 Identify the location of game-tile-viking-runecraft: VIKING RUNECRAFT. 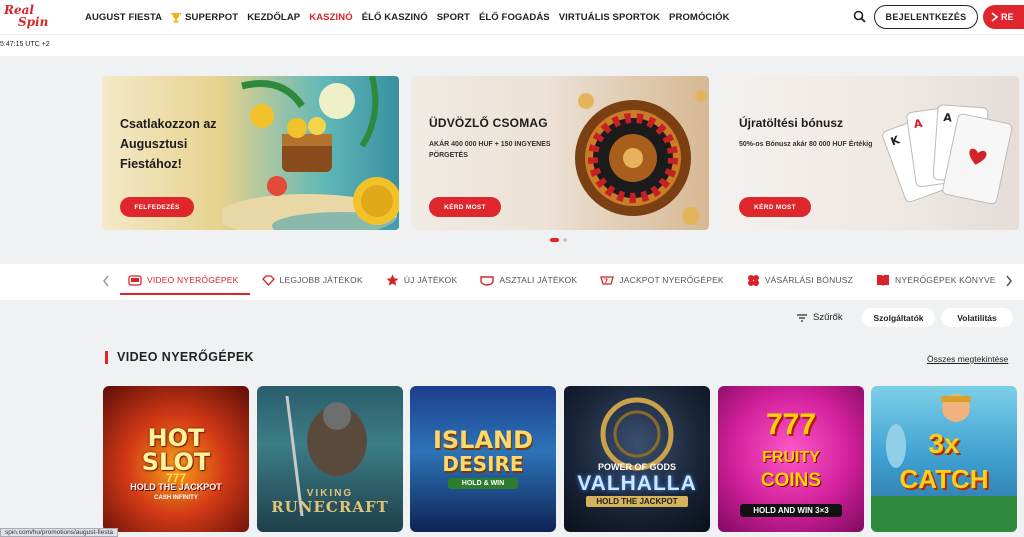
(330, 459).